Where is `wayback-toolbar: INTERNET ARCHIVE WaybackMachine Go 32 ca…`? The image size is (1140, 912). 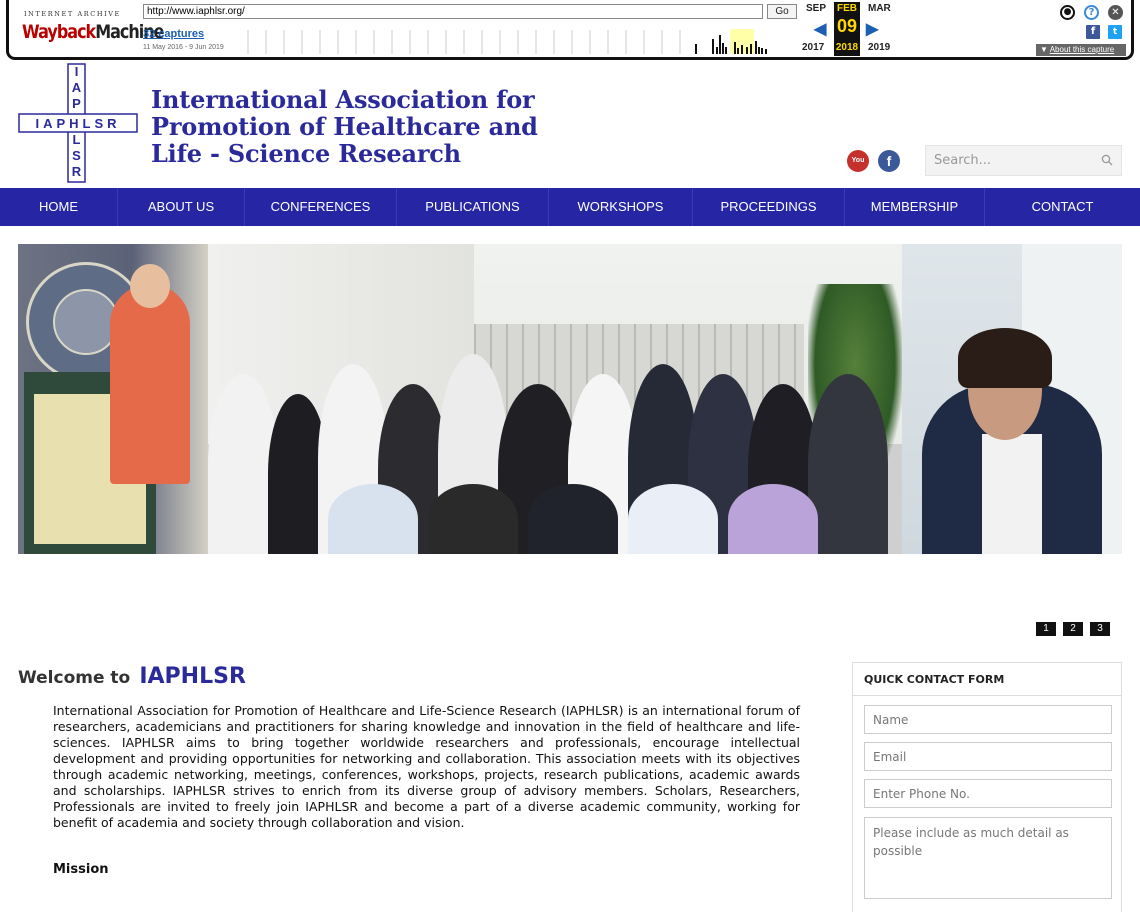
wayback-toolbar: INTERNET ARCHIVE WaybackMachine Go 32 ca… is located at coordinates (570, 30).